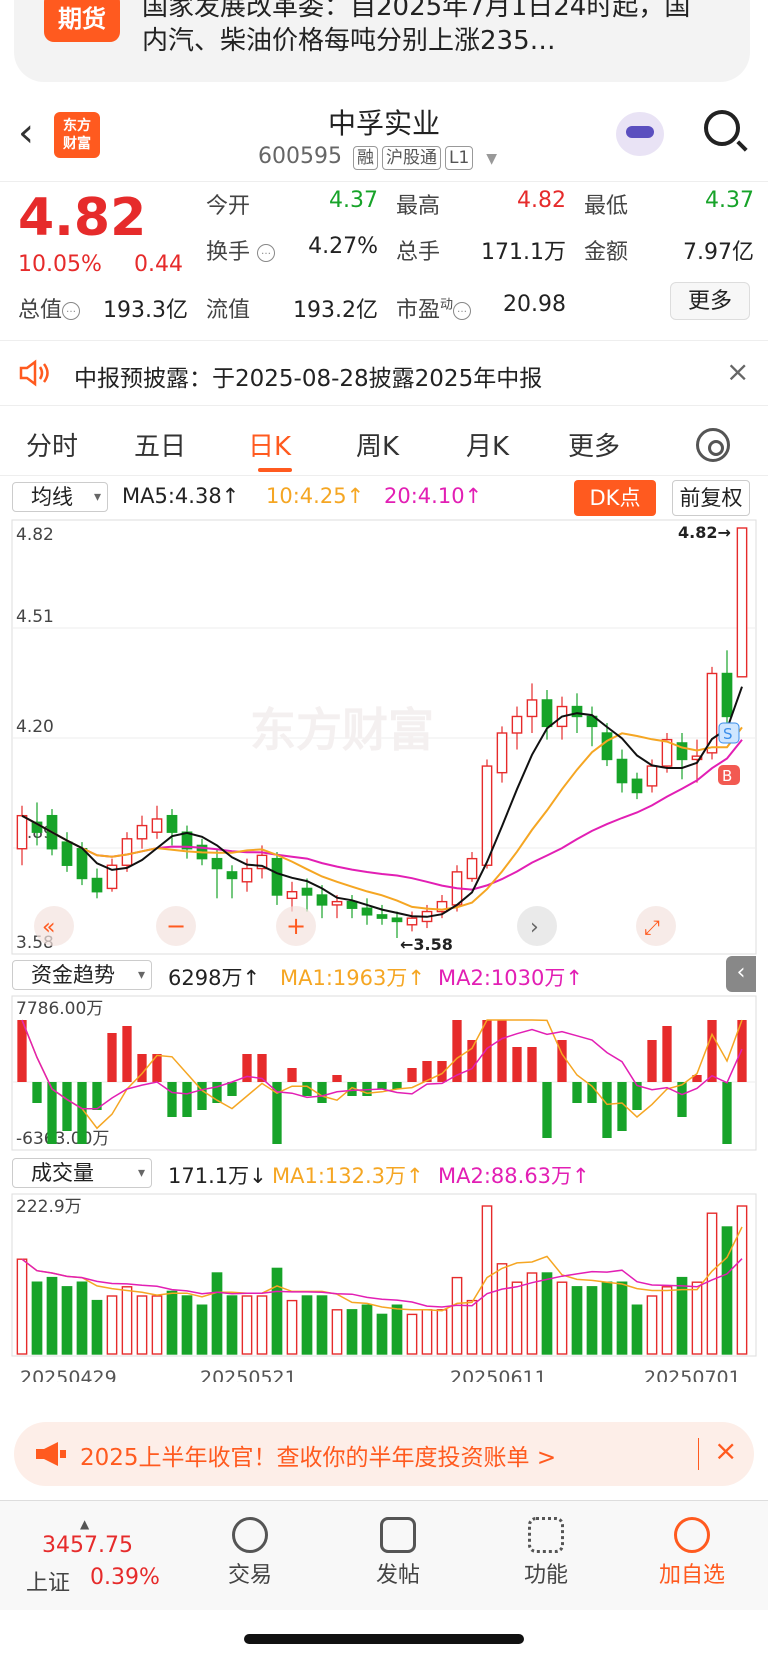  Describe the element at coordinates (60, 497) in the screenshot. I see `indicator-select: 均线` at that location.